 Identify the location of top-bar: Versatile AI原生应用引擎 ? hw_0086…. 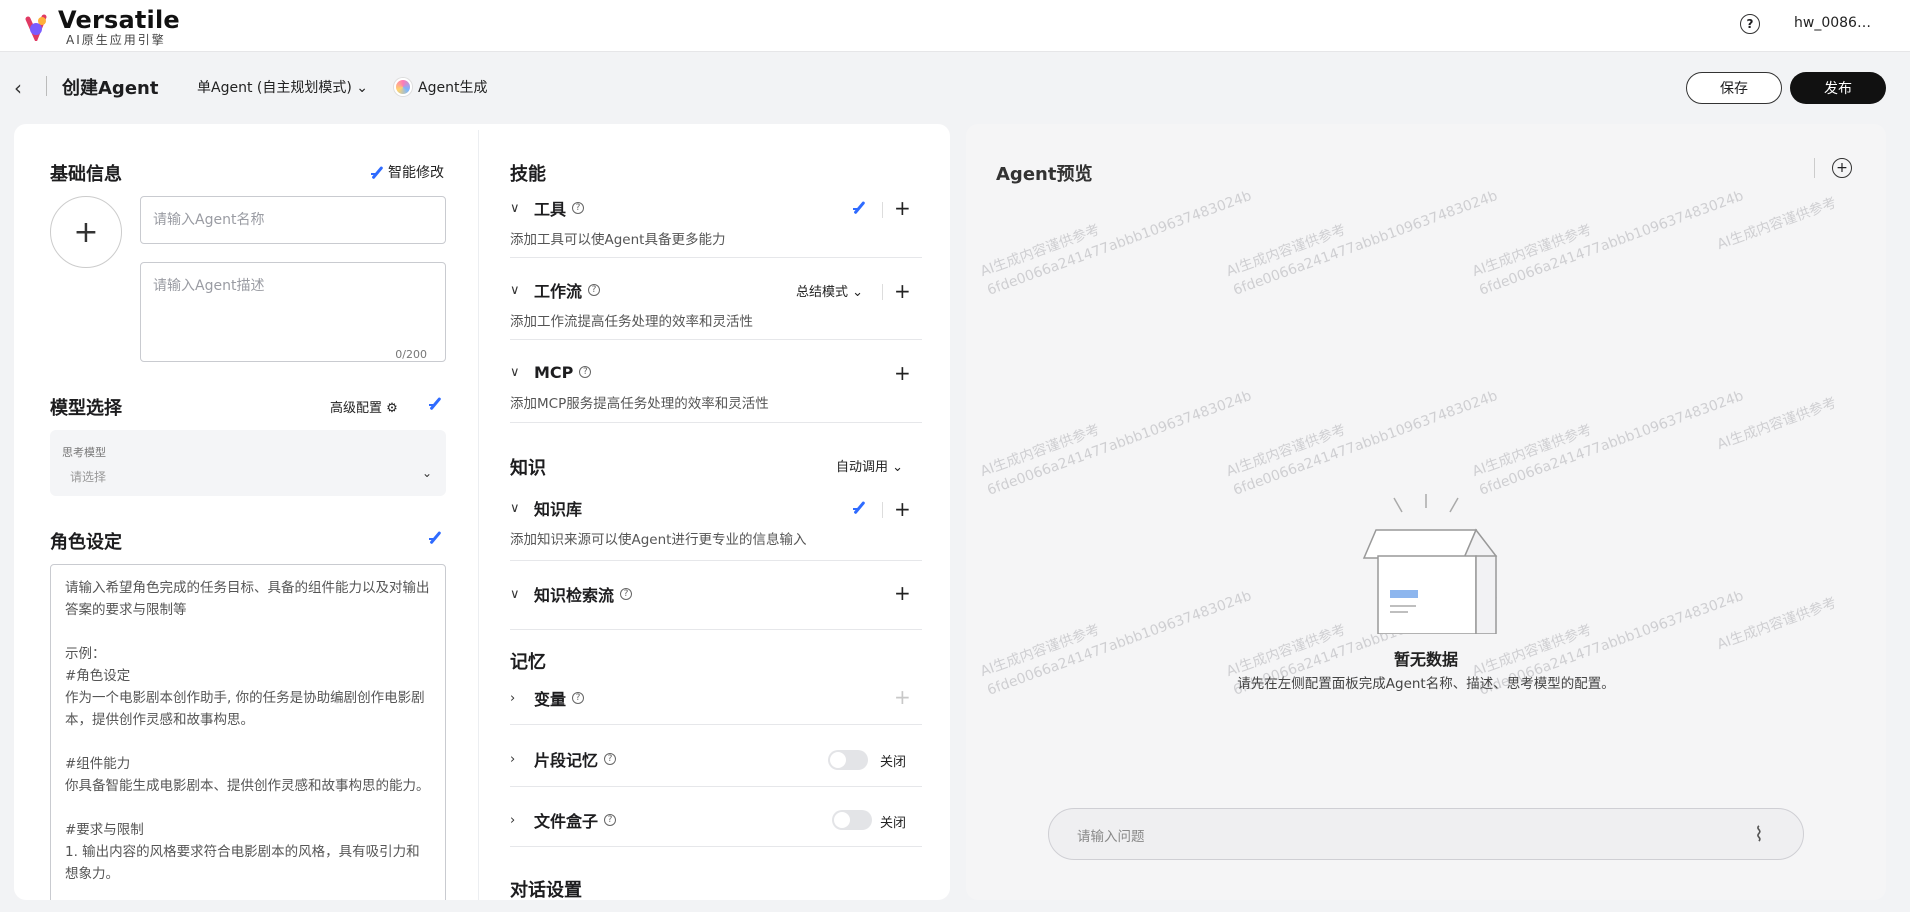
(955, 26).